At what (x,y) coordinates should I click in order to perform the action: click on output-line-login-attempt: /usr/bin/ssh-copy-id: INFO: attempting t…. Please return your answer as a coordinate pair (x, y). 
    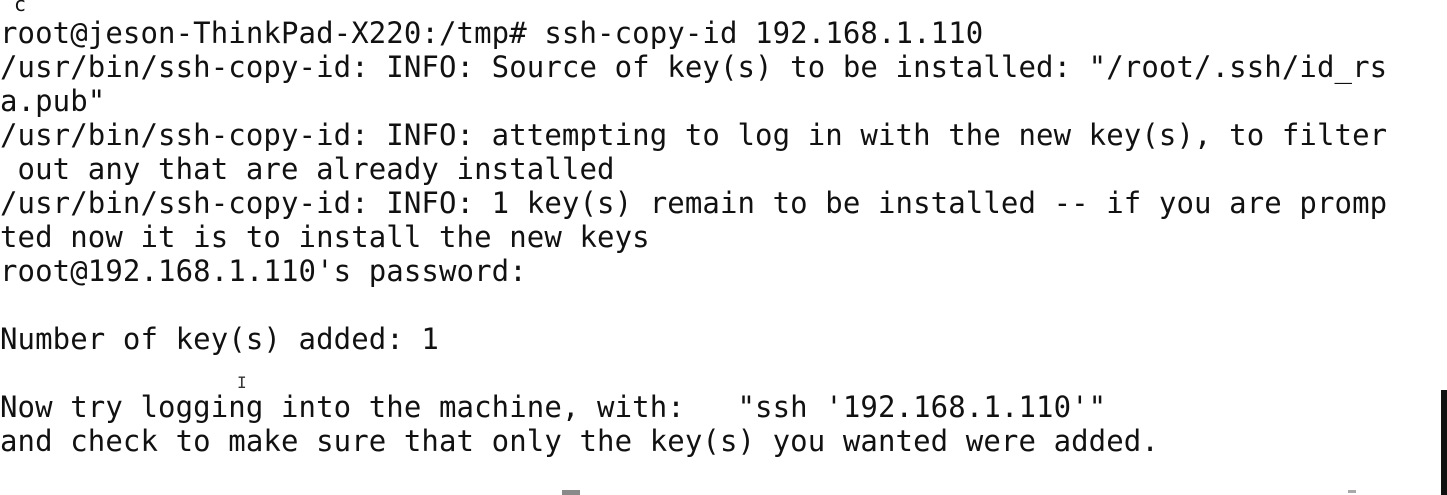
    Looking at the image, I should click on (694, 135).